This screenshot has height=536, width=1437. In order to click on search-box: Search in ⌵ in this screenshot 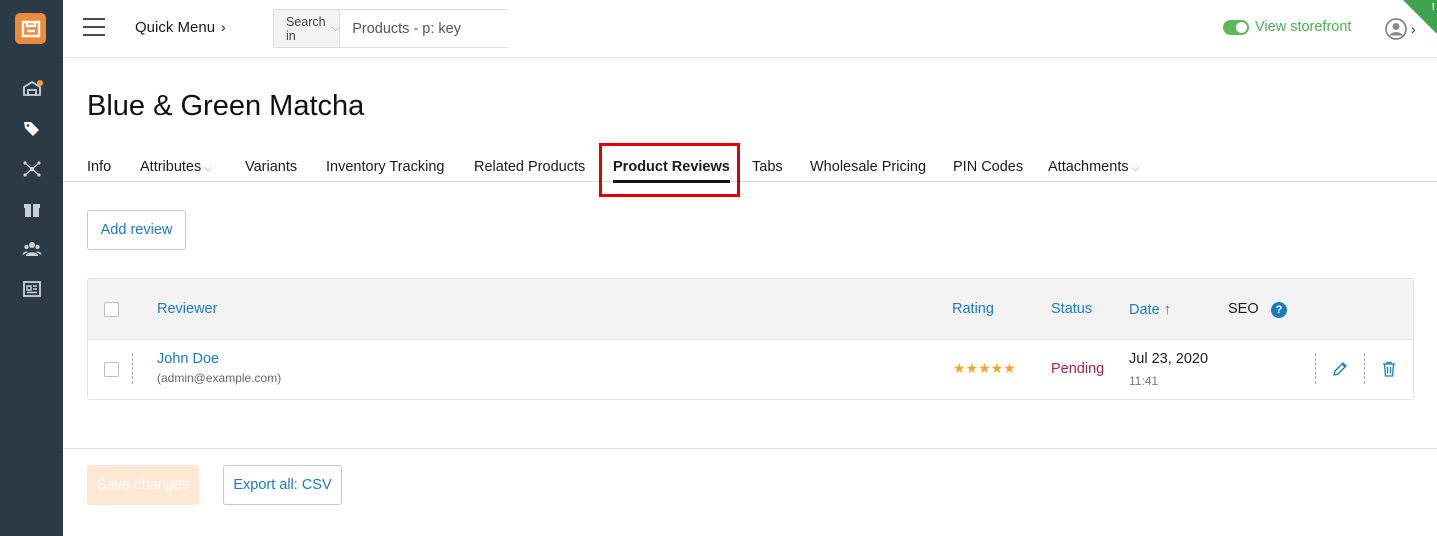, I will do `click(406, 28)`.